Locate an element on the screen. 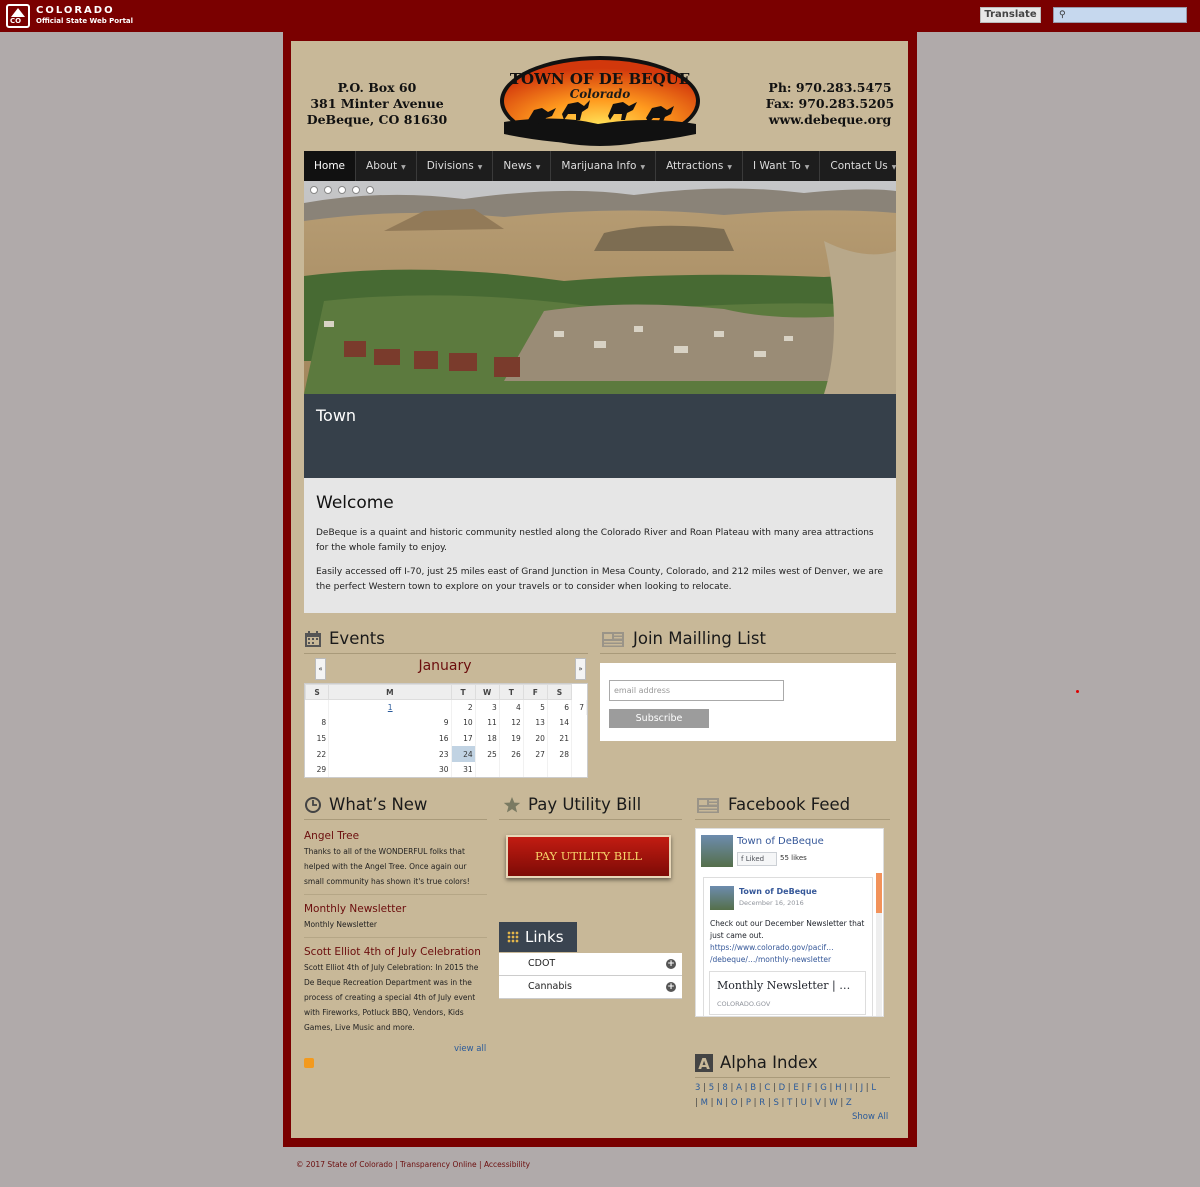  nav-item-attractions: Attractions ▼ is located at coordinates (700, 166).